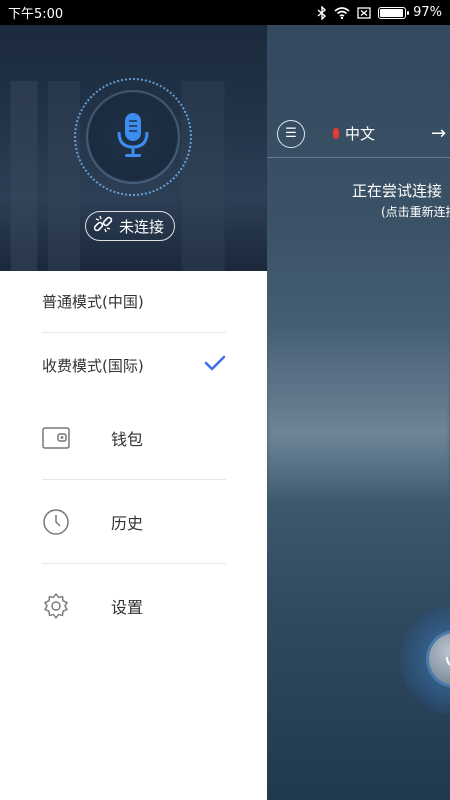 This screenshot has height=800, width=450. I want to click on main-top-bar: ☰ 中文 →, so click(358, 134).